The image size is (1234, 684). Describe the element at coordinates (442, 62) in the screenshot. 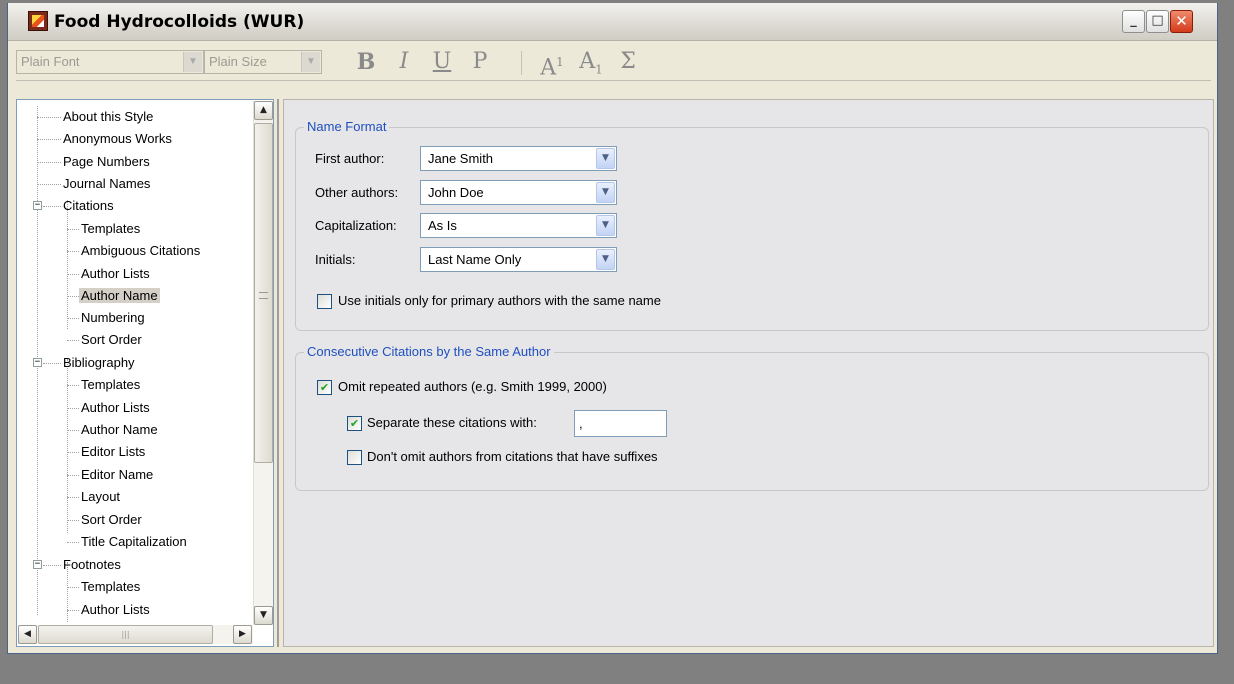

I see `underline-button: U` at that location.